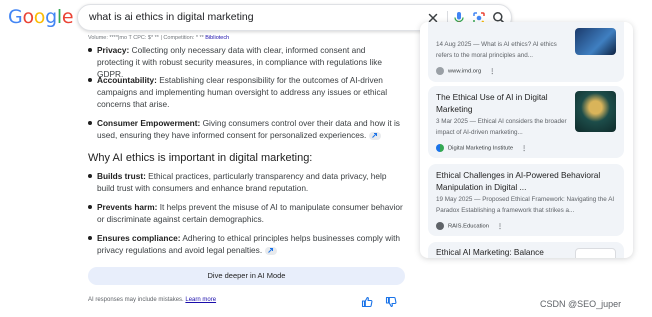 This screenshot has width=652, height=317. I want to click on thumbs-down-icon, so click(391, 302).